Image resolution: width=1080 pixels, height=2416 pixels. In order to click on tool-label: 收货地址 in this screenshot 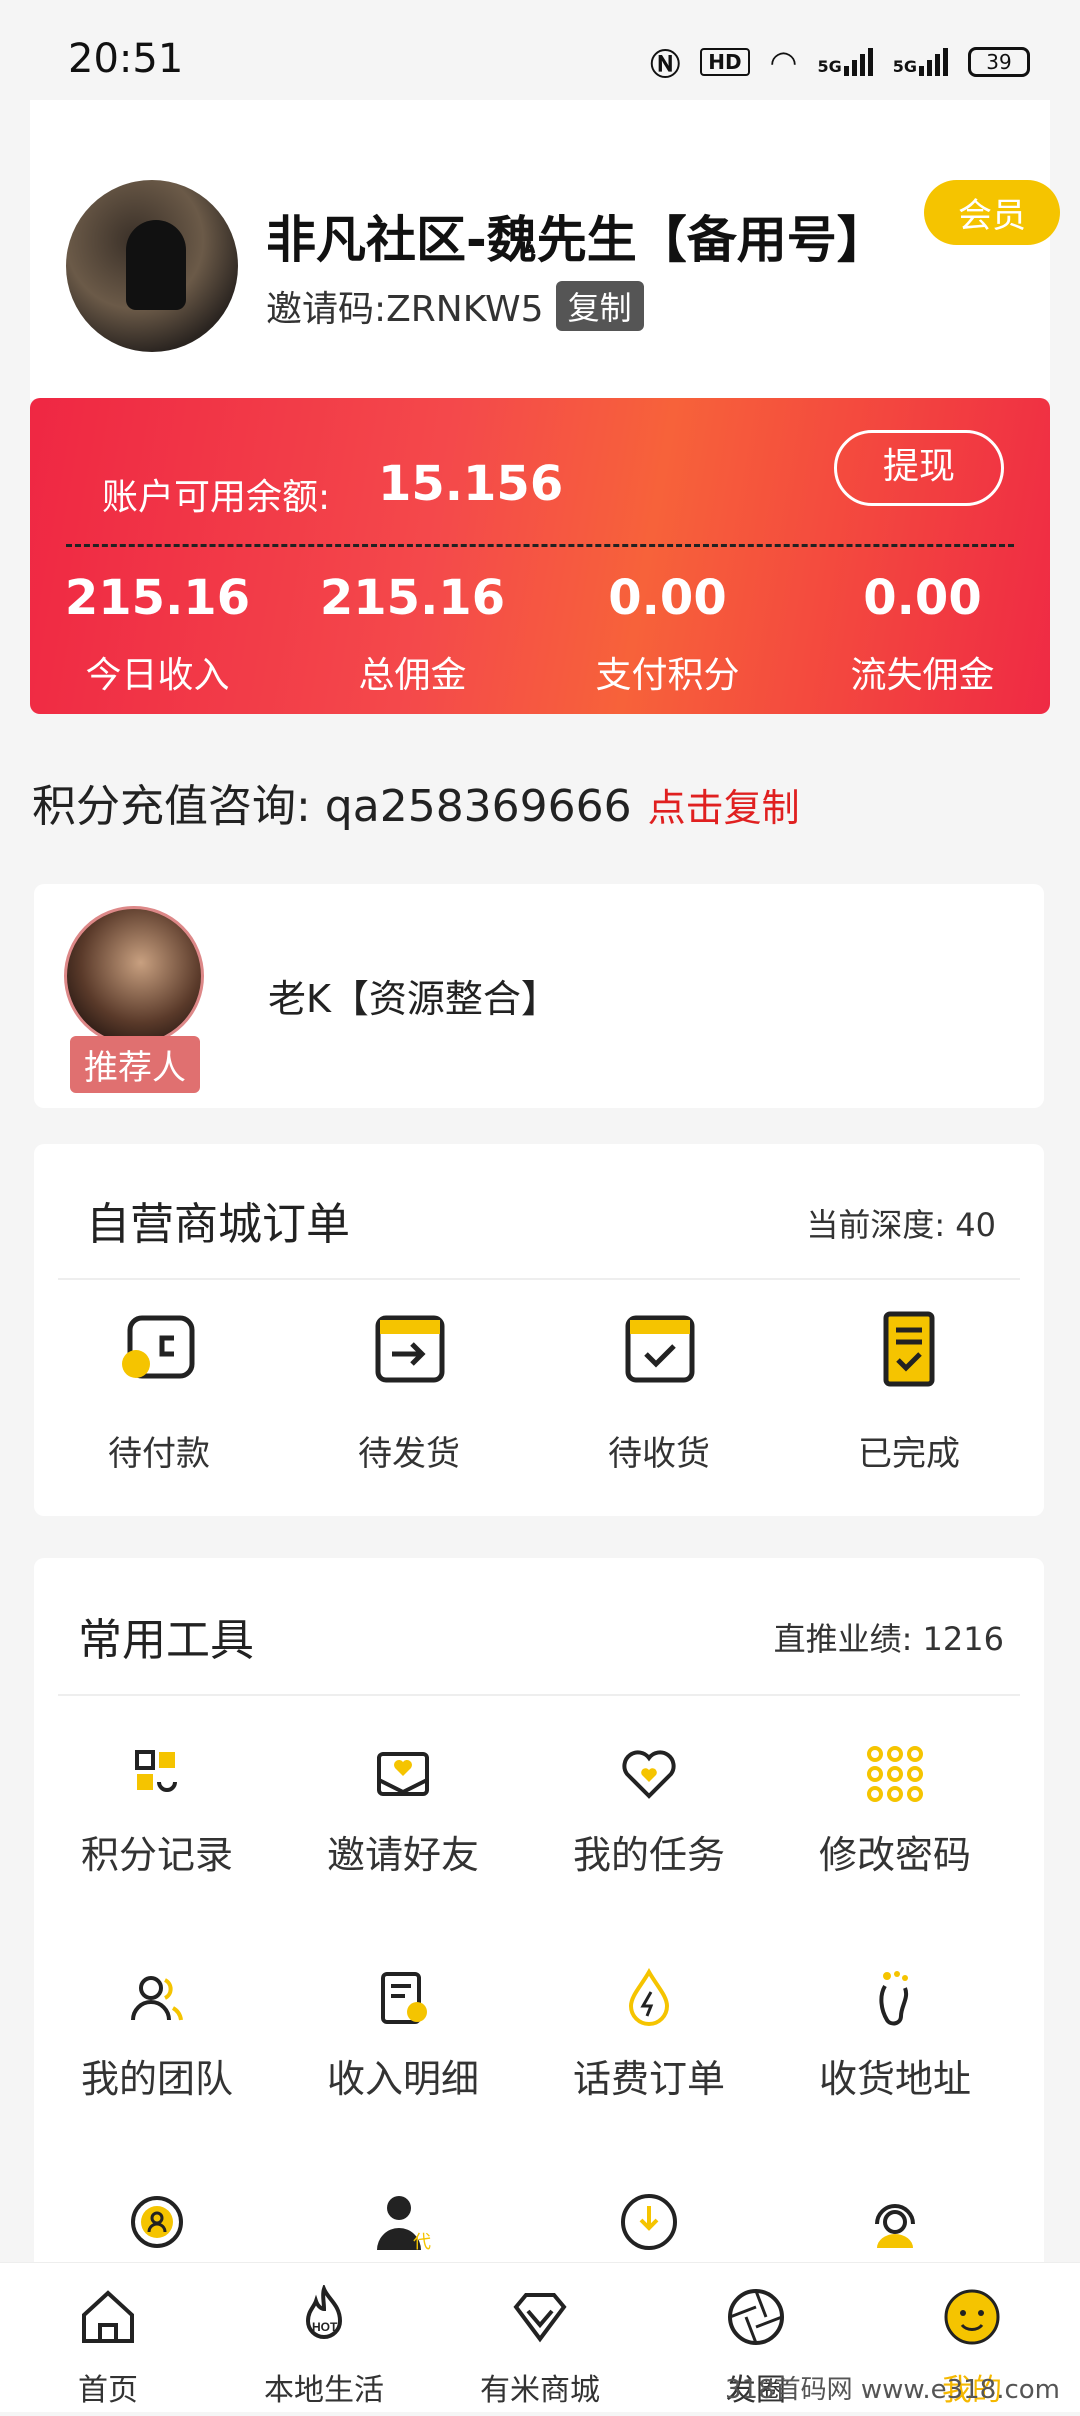, I will do `click(894, 2079)`.